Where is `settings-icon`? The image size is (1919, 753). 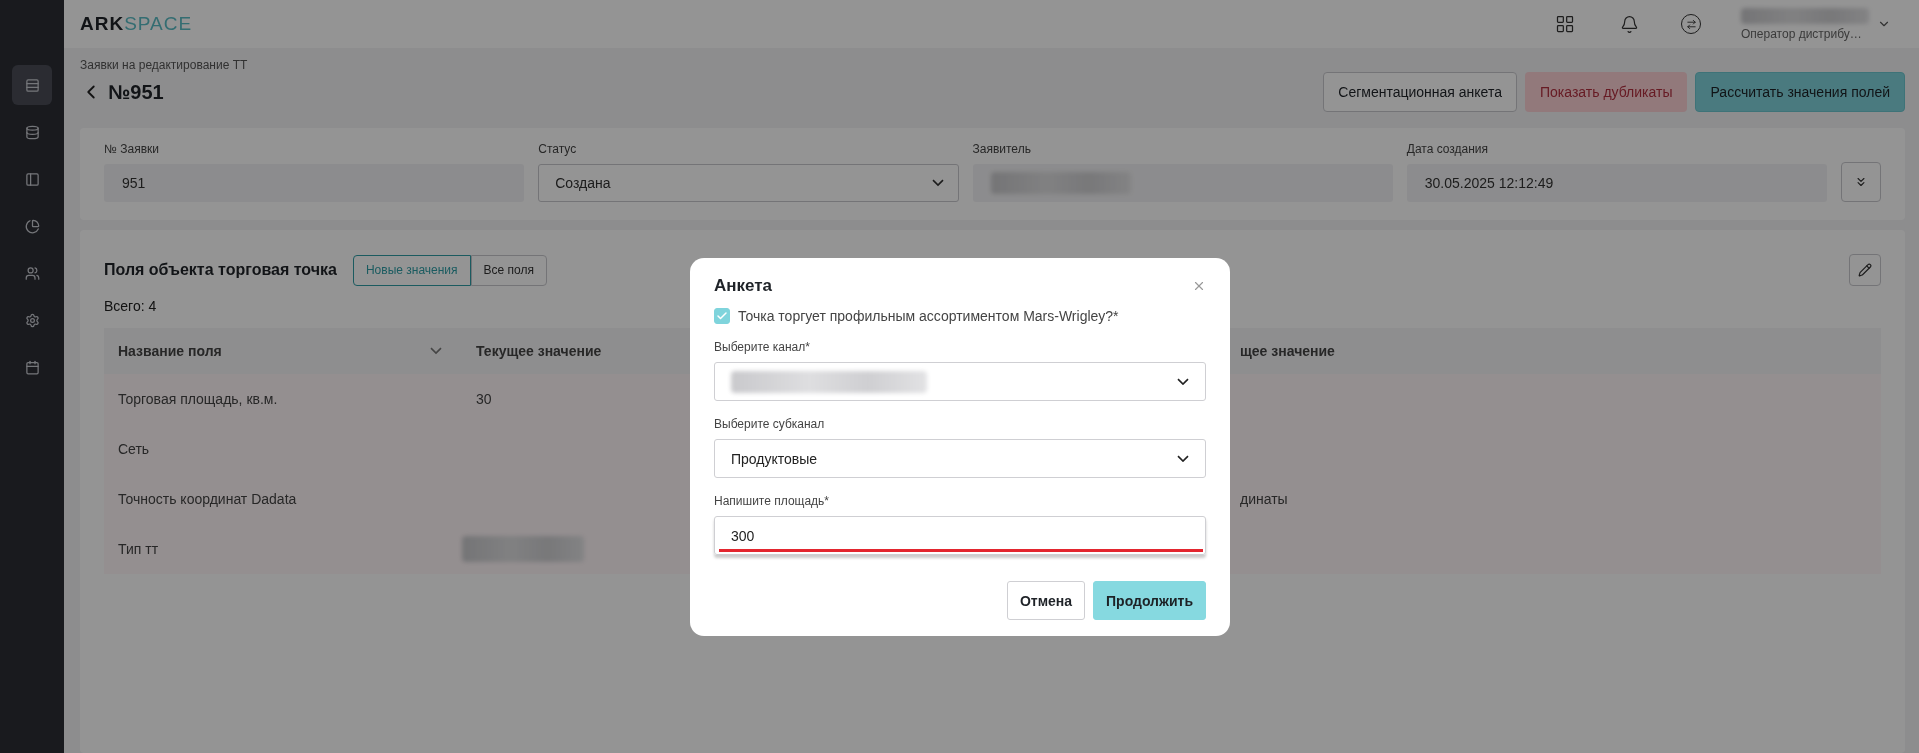 settings-icon is located at coordinates (32, 320).